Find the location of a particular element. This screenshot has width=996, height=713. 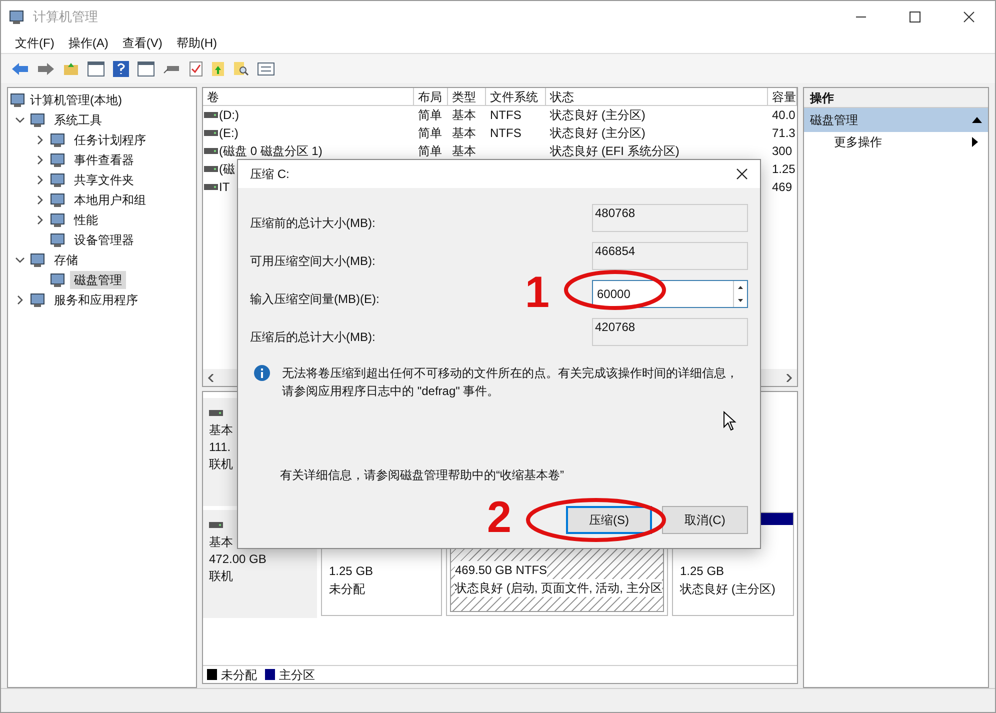

table-cell-text: 469 is located at coordinates (782, 187).